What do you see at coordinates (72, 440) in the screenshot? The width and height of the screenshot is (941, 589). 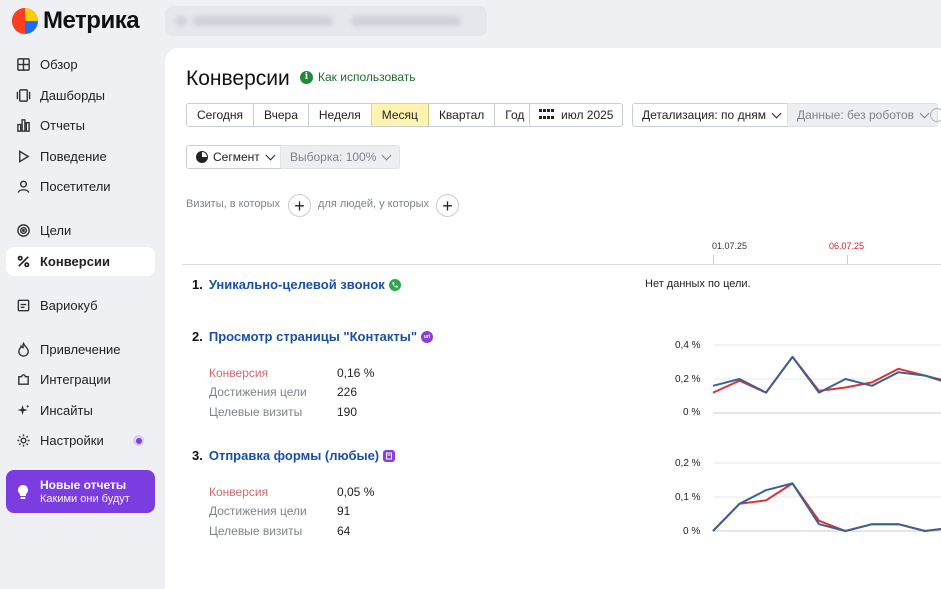 I see `sidebar-item-label: Настройки` at bounding box center [72, 440].